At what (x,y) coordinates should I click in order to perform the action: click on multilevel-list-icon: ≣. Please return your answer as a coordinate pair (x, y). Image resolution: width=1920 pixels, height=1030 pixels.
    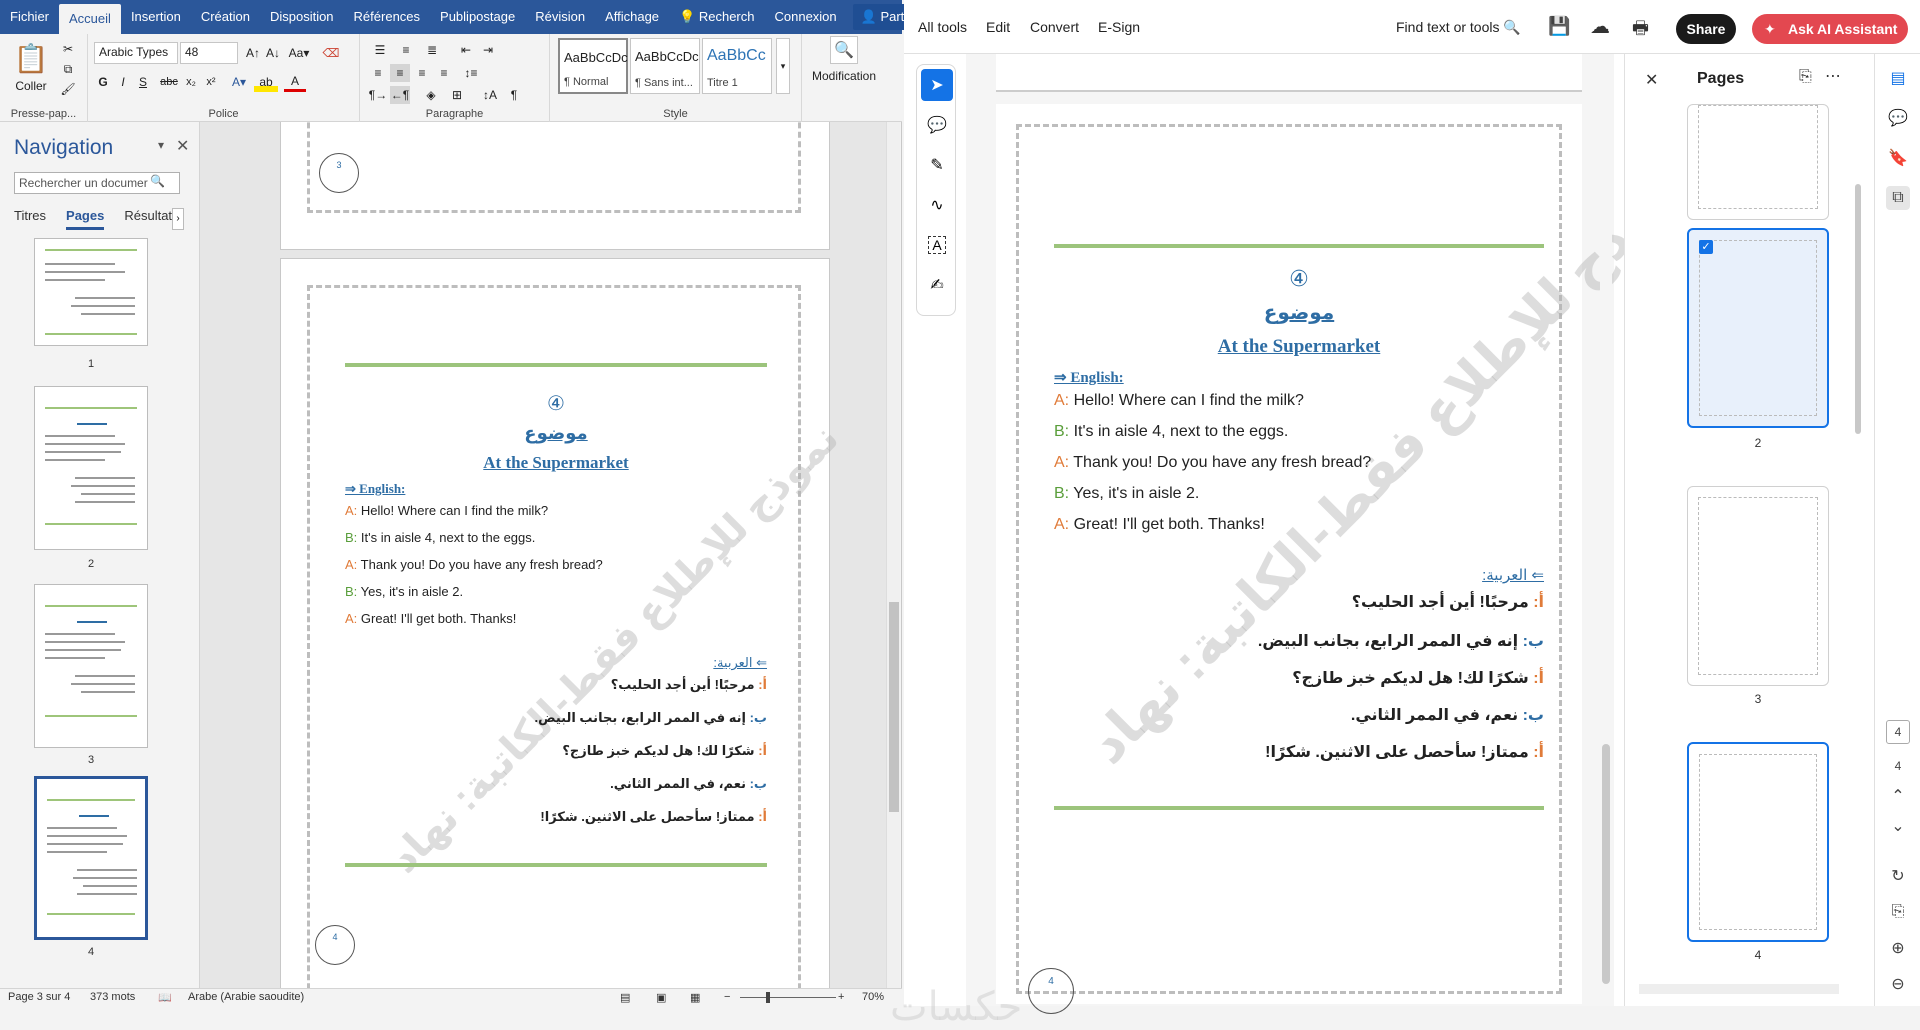
    Looking at the image, I should click on (432, 50).